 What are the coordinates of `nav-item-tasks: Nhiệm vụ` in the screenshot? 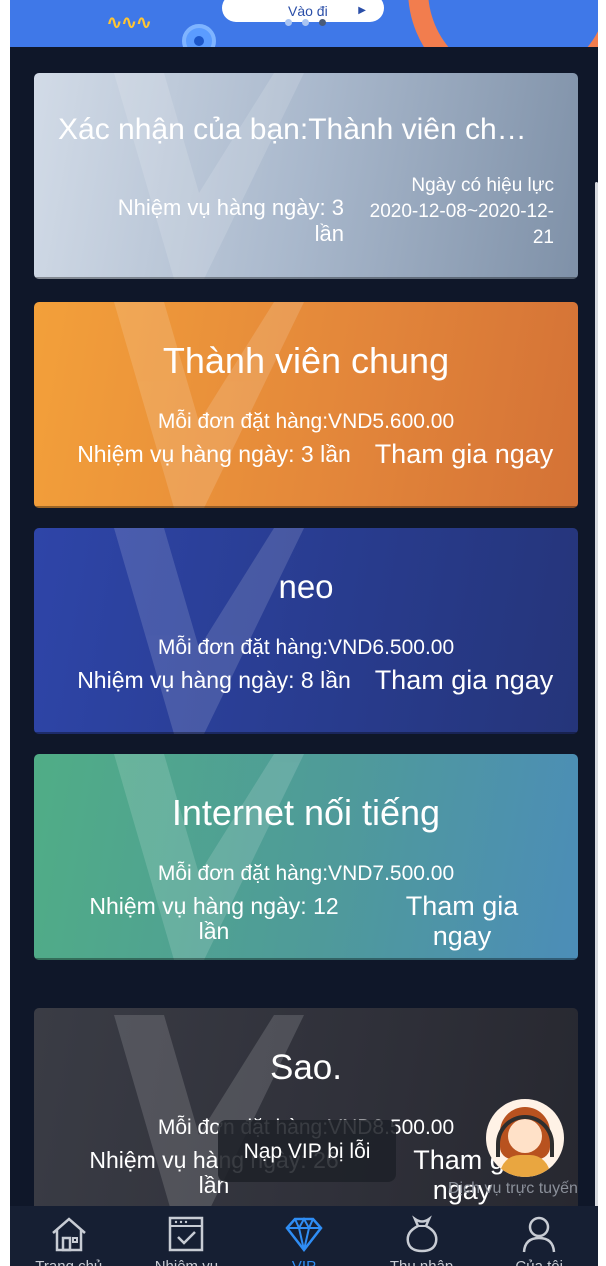 It's located at (187, 1236).